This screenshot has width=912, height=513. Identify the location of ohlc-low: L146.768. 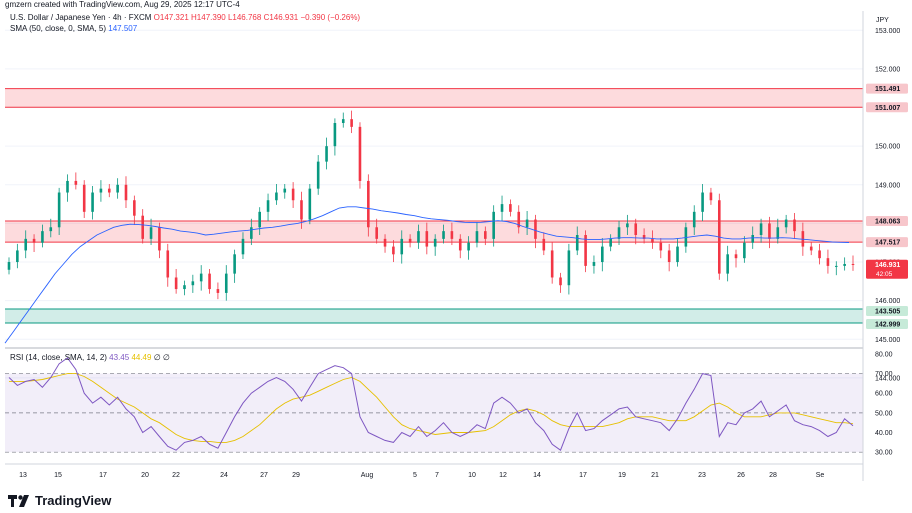
(244, 17).